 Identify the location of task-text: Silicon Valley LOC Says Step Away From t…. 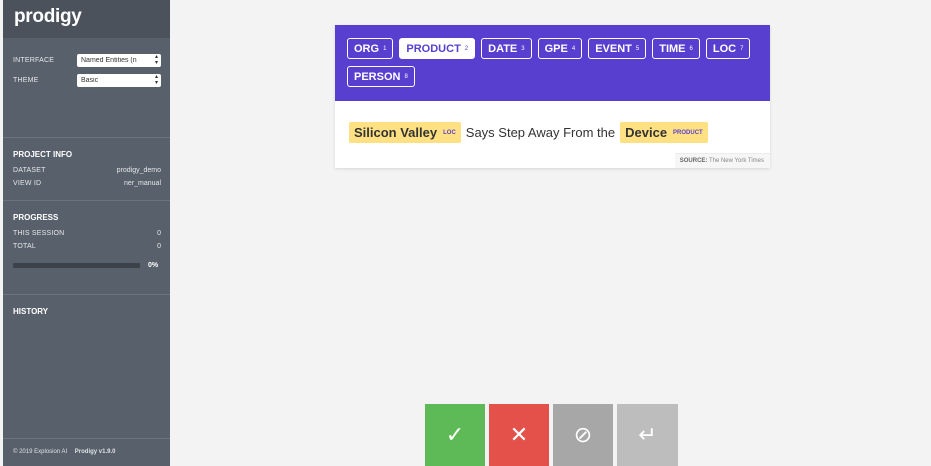
(552, 125).